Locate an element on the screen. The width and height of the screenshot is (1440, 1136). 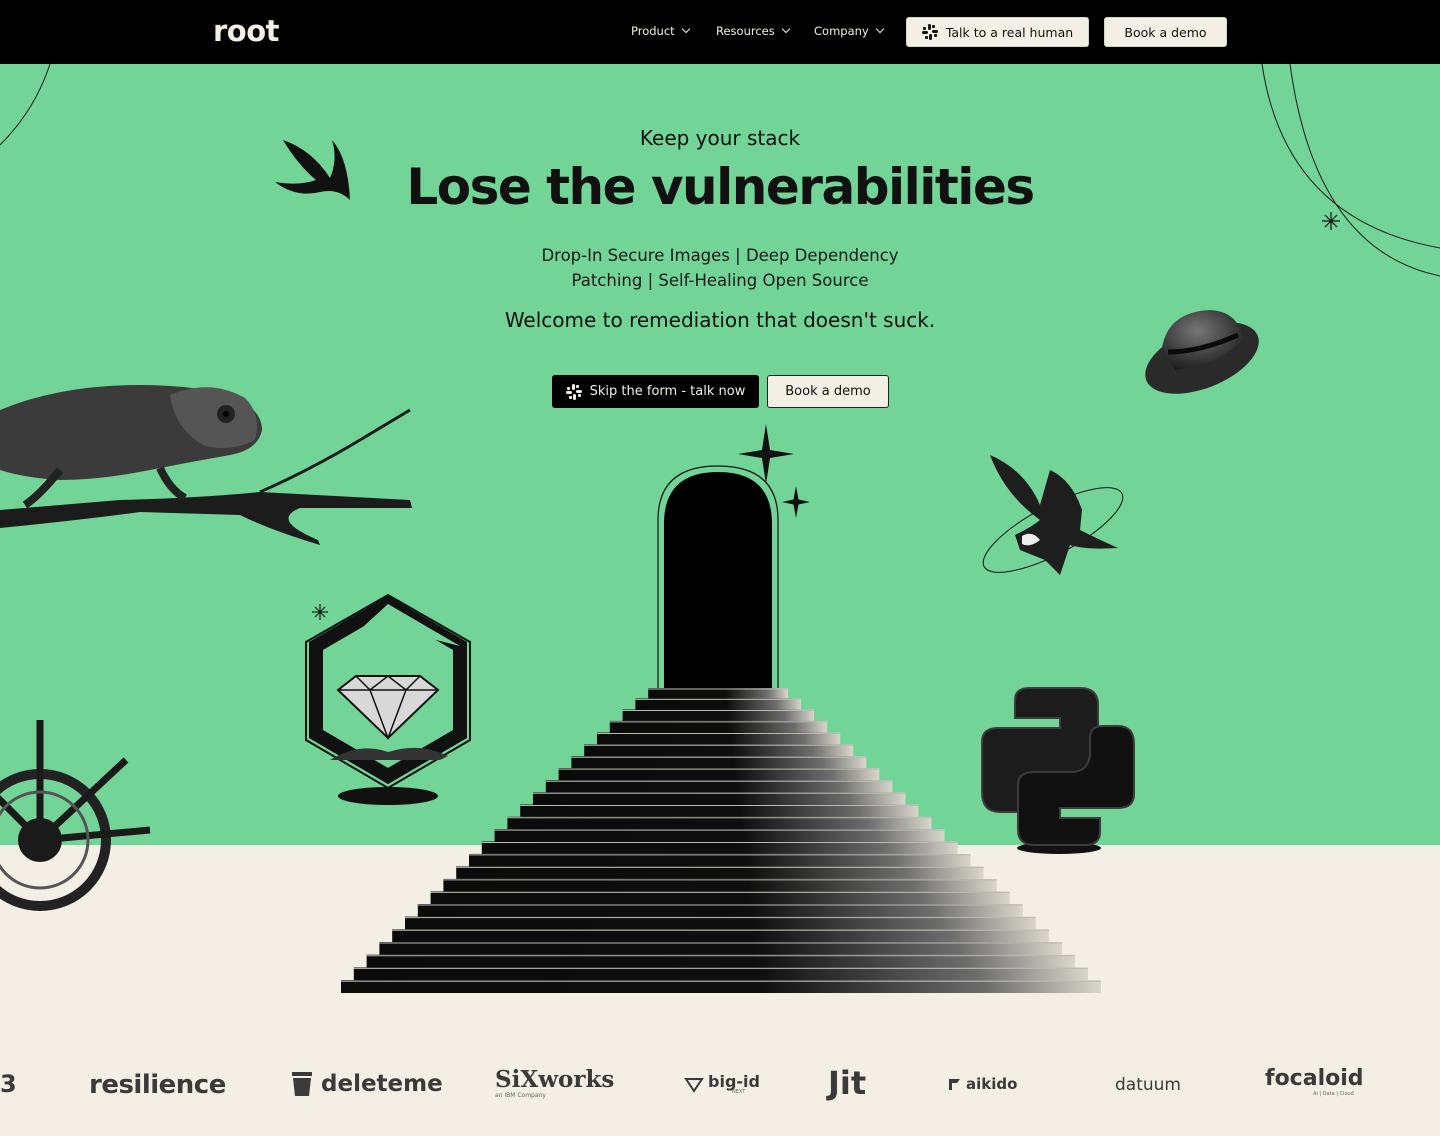
logo-bigid: big-id NEXT is located at coordinates (722, 1084).